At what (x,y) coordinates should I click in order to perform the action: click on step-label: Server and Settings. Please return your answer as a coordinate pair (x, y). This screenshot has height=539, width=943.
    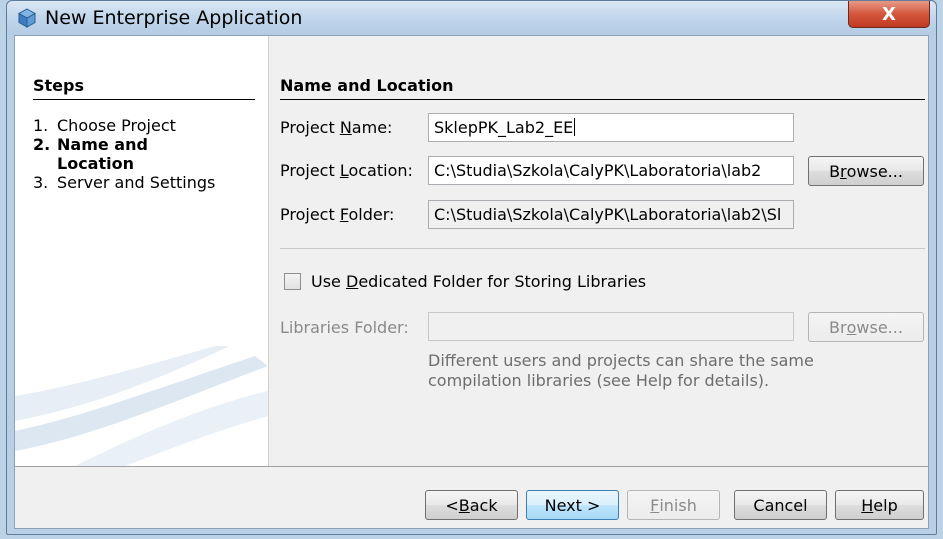
    Looking at the image, I should click on (136, 182).